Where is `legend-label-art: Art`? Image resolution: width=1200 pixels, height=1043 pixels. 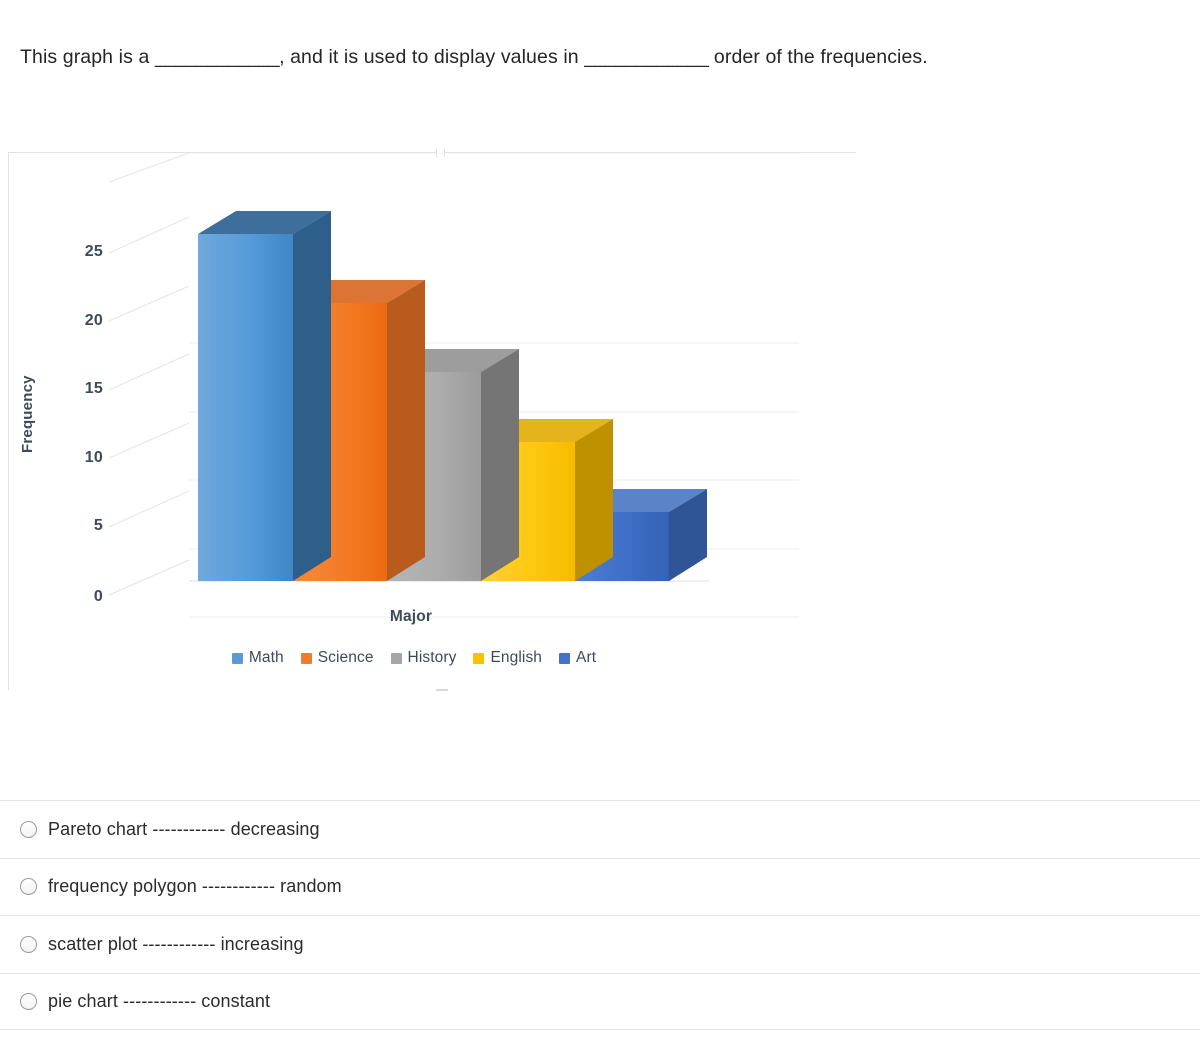 legend-label-art: Art is located at coordinates (586, 657).